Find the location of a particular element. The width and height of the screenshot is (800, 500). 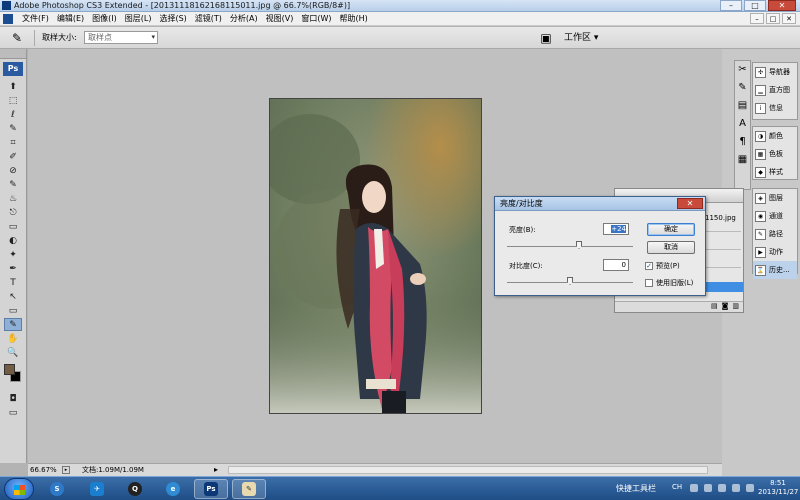

status-arrow-icon: ▸ is located at coordinates (216, 470).